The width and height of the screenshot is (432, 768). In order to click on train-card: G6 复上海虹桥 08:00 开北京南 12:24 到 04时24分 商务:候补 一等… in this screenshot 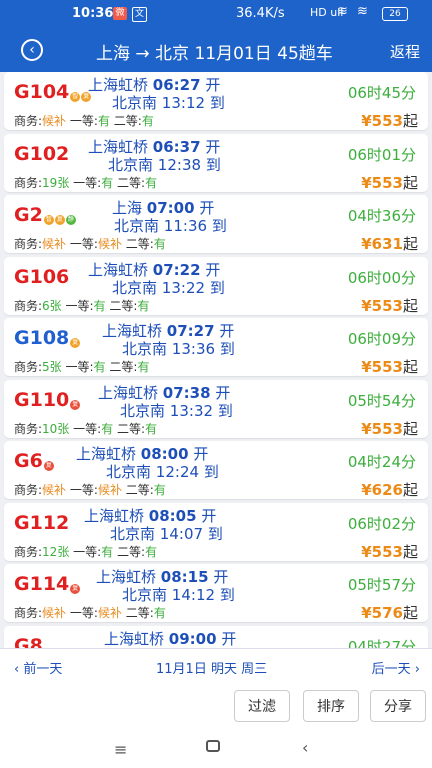, I will do `click(216, 470)`.